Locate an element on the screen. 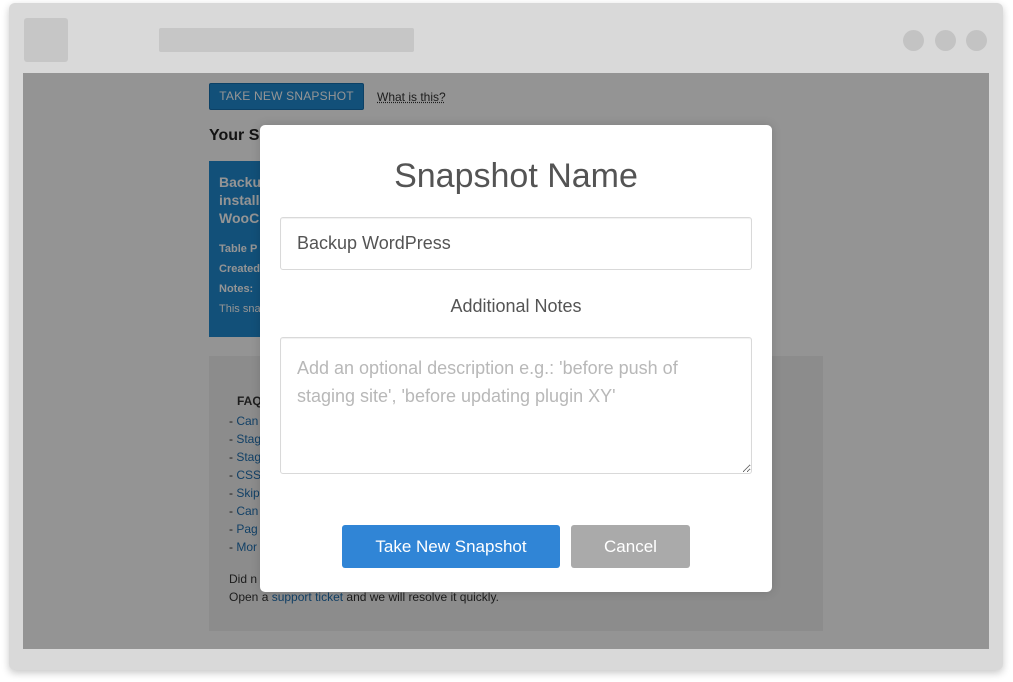 This screenshot has width=1013, height=682. cancel-button: Cancel is located at coordinates (630, 546).